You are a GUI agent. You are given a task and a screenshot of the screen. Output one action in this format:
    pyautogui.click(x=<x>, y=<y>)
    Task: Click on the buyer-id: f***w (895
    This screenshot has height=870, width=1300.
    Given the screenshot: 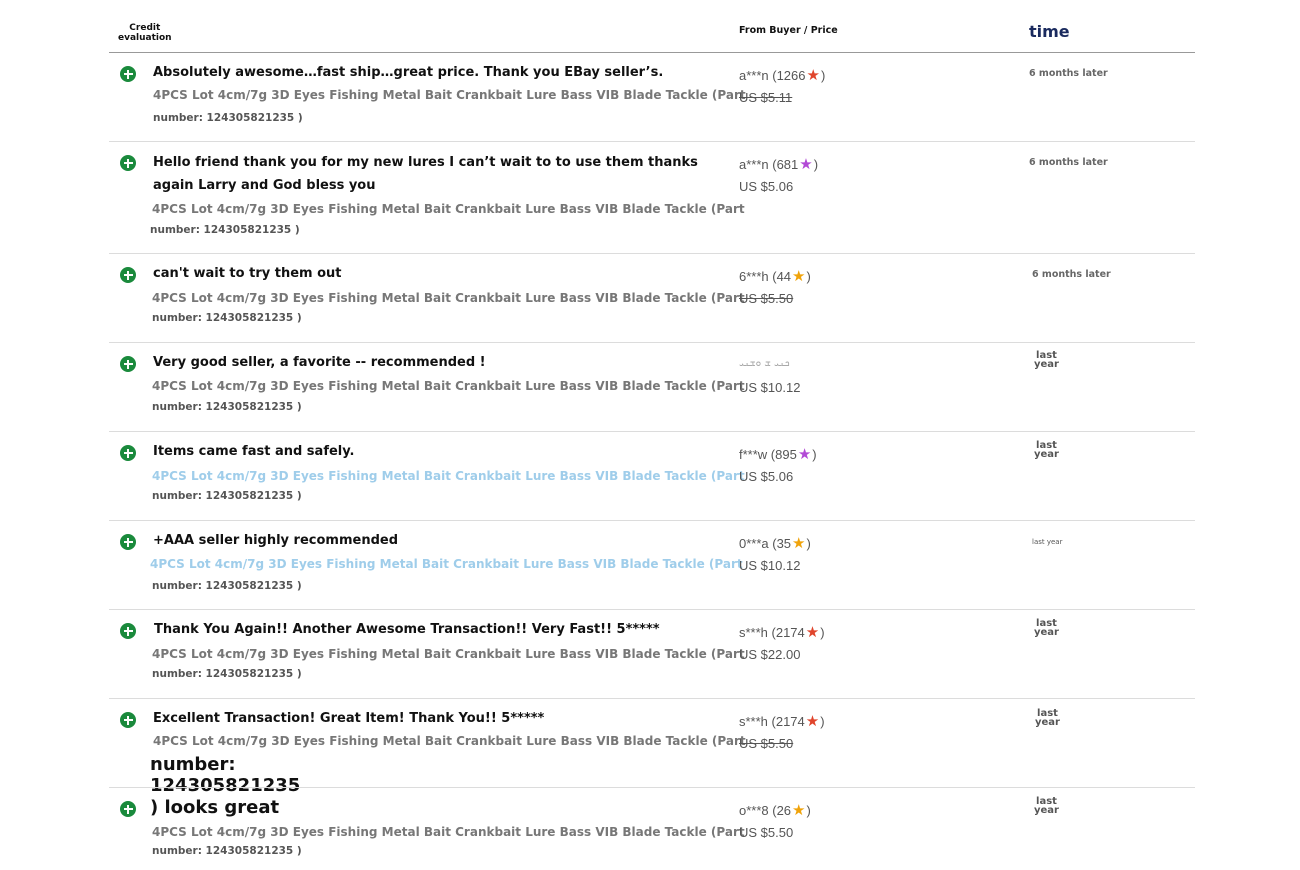 What is the action you would take?
    pyautogui.click(x=768, y=454)
    